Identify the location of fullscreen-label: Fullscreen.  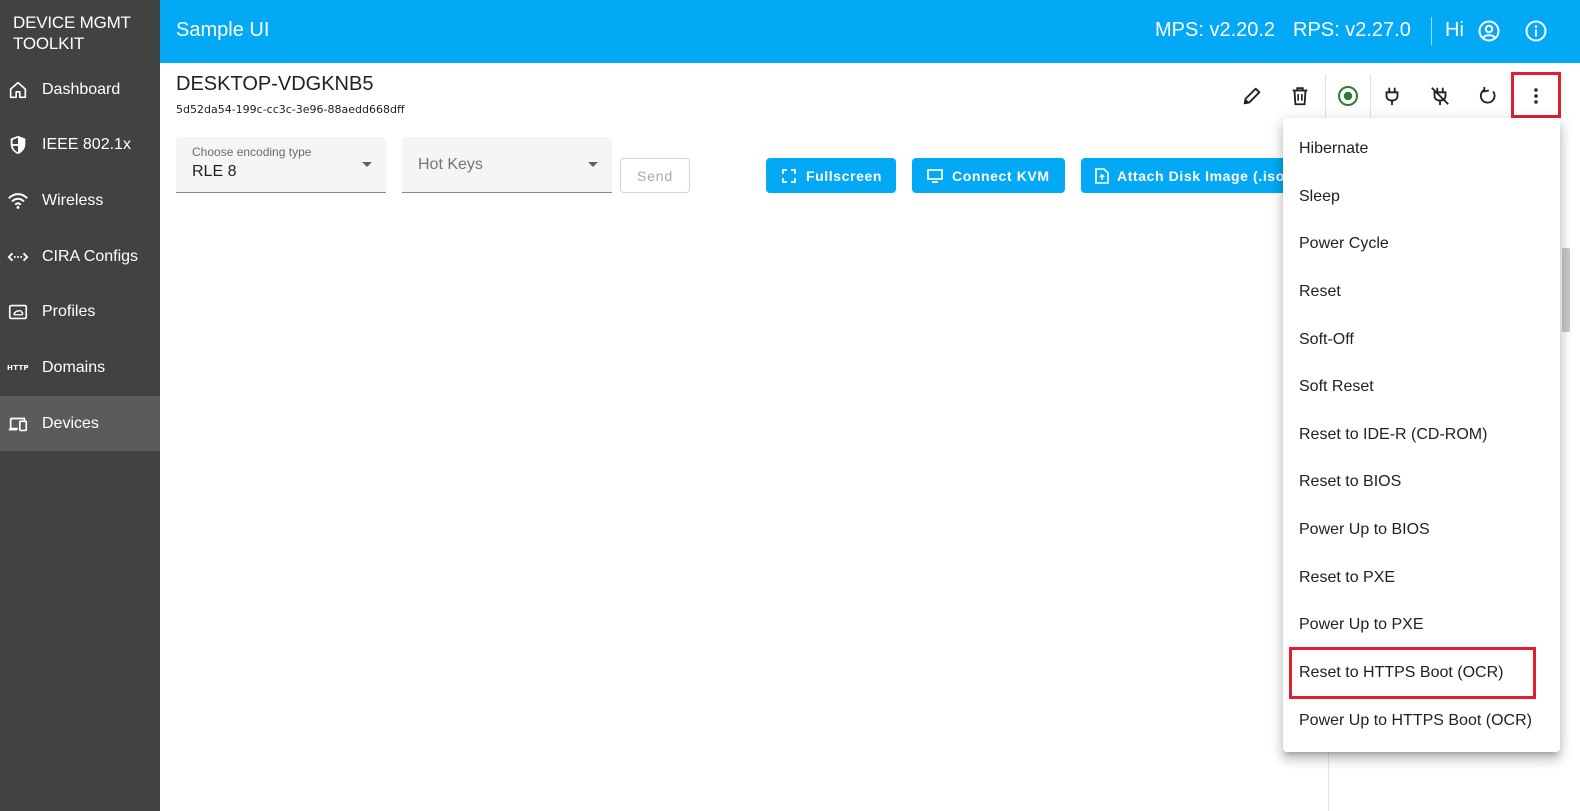
(844, 175).